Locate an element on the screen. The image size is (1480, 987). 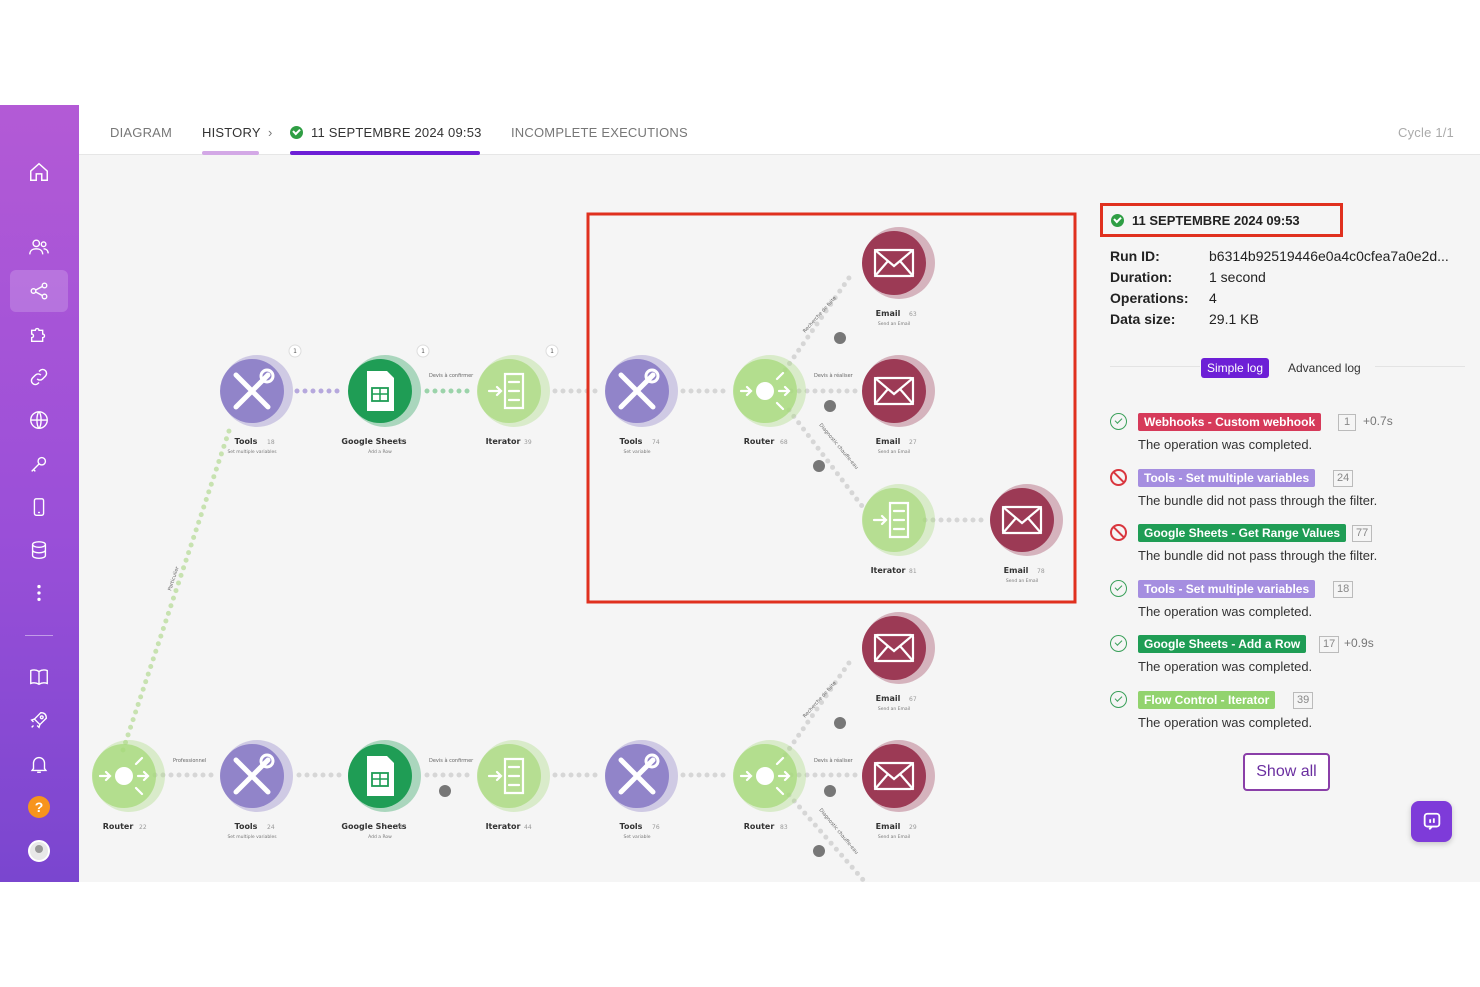
duration-label: Duration: is located at coordinates (1141, 277).